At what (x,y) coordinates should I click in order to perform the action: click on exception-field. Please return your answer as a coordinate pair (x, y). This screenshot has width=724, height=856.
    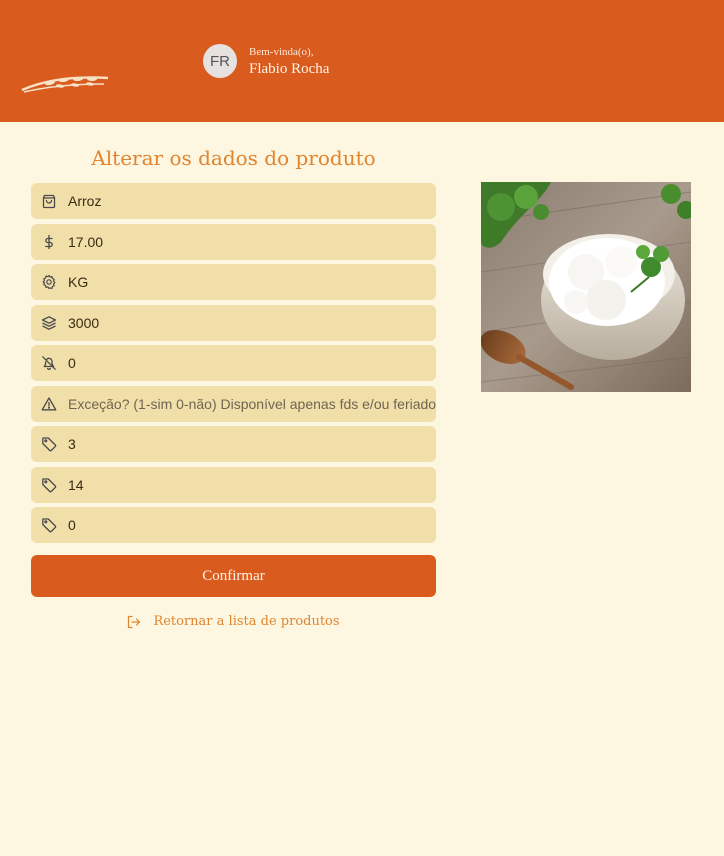
    Looking at the image, I should click on (233, 404).